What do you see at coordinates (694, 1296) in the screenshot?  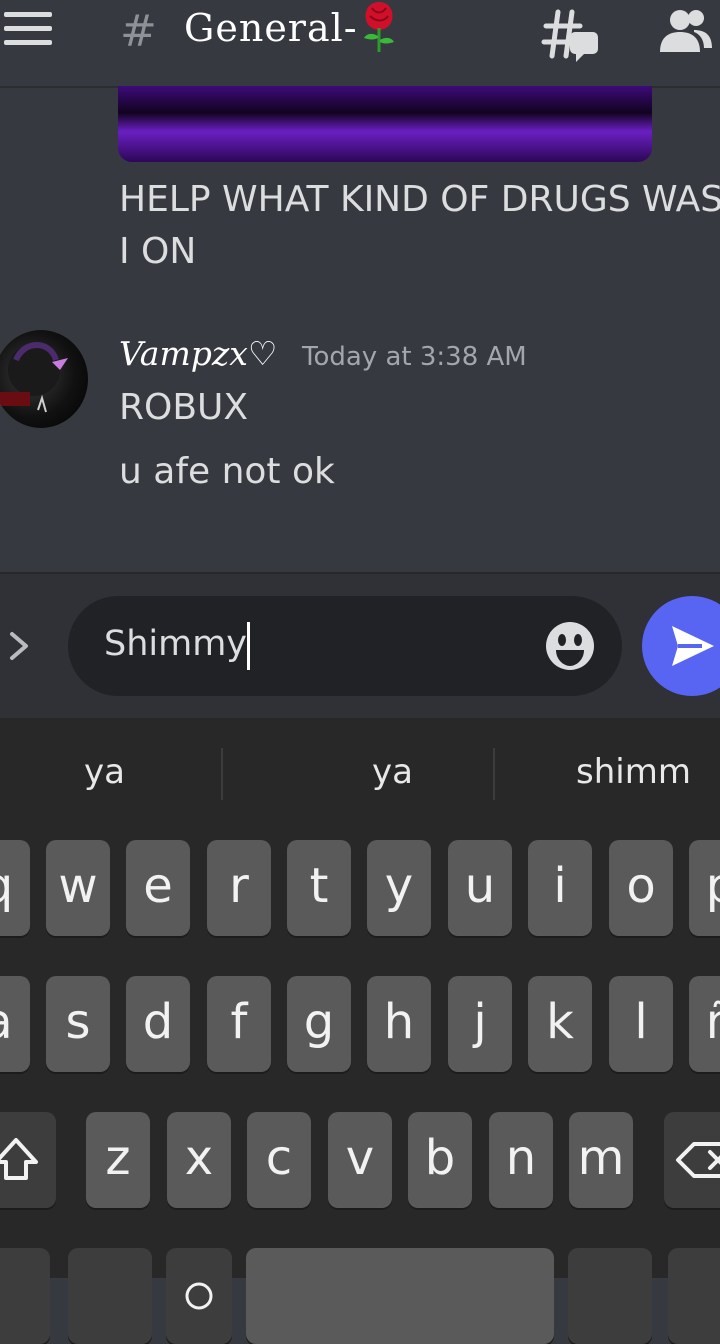 I see `enter-key` at bounding box center [694, 1296].